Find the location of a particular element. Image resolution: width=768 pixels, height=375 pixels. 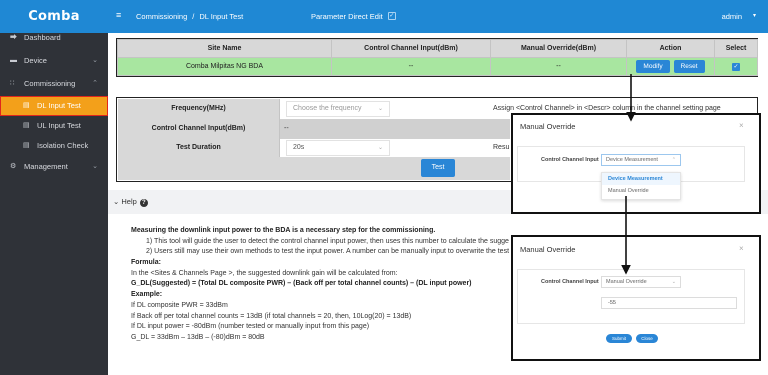

control-channel-input-select: Manual Override ⌄ is located at coordinates (641, 282).